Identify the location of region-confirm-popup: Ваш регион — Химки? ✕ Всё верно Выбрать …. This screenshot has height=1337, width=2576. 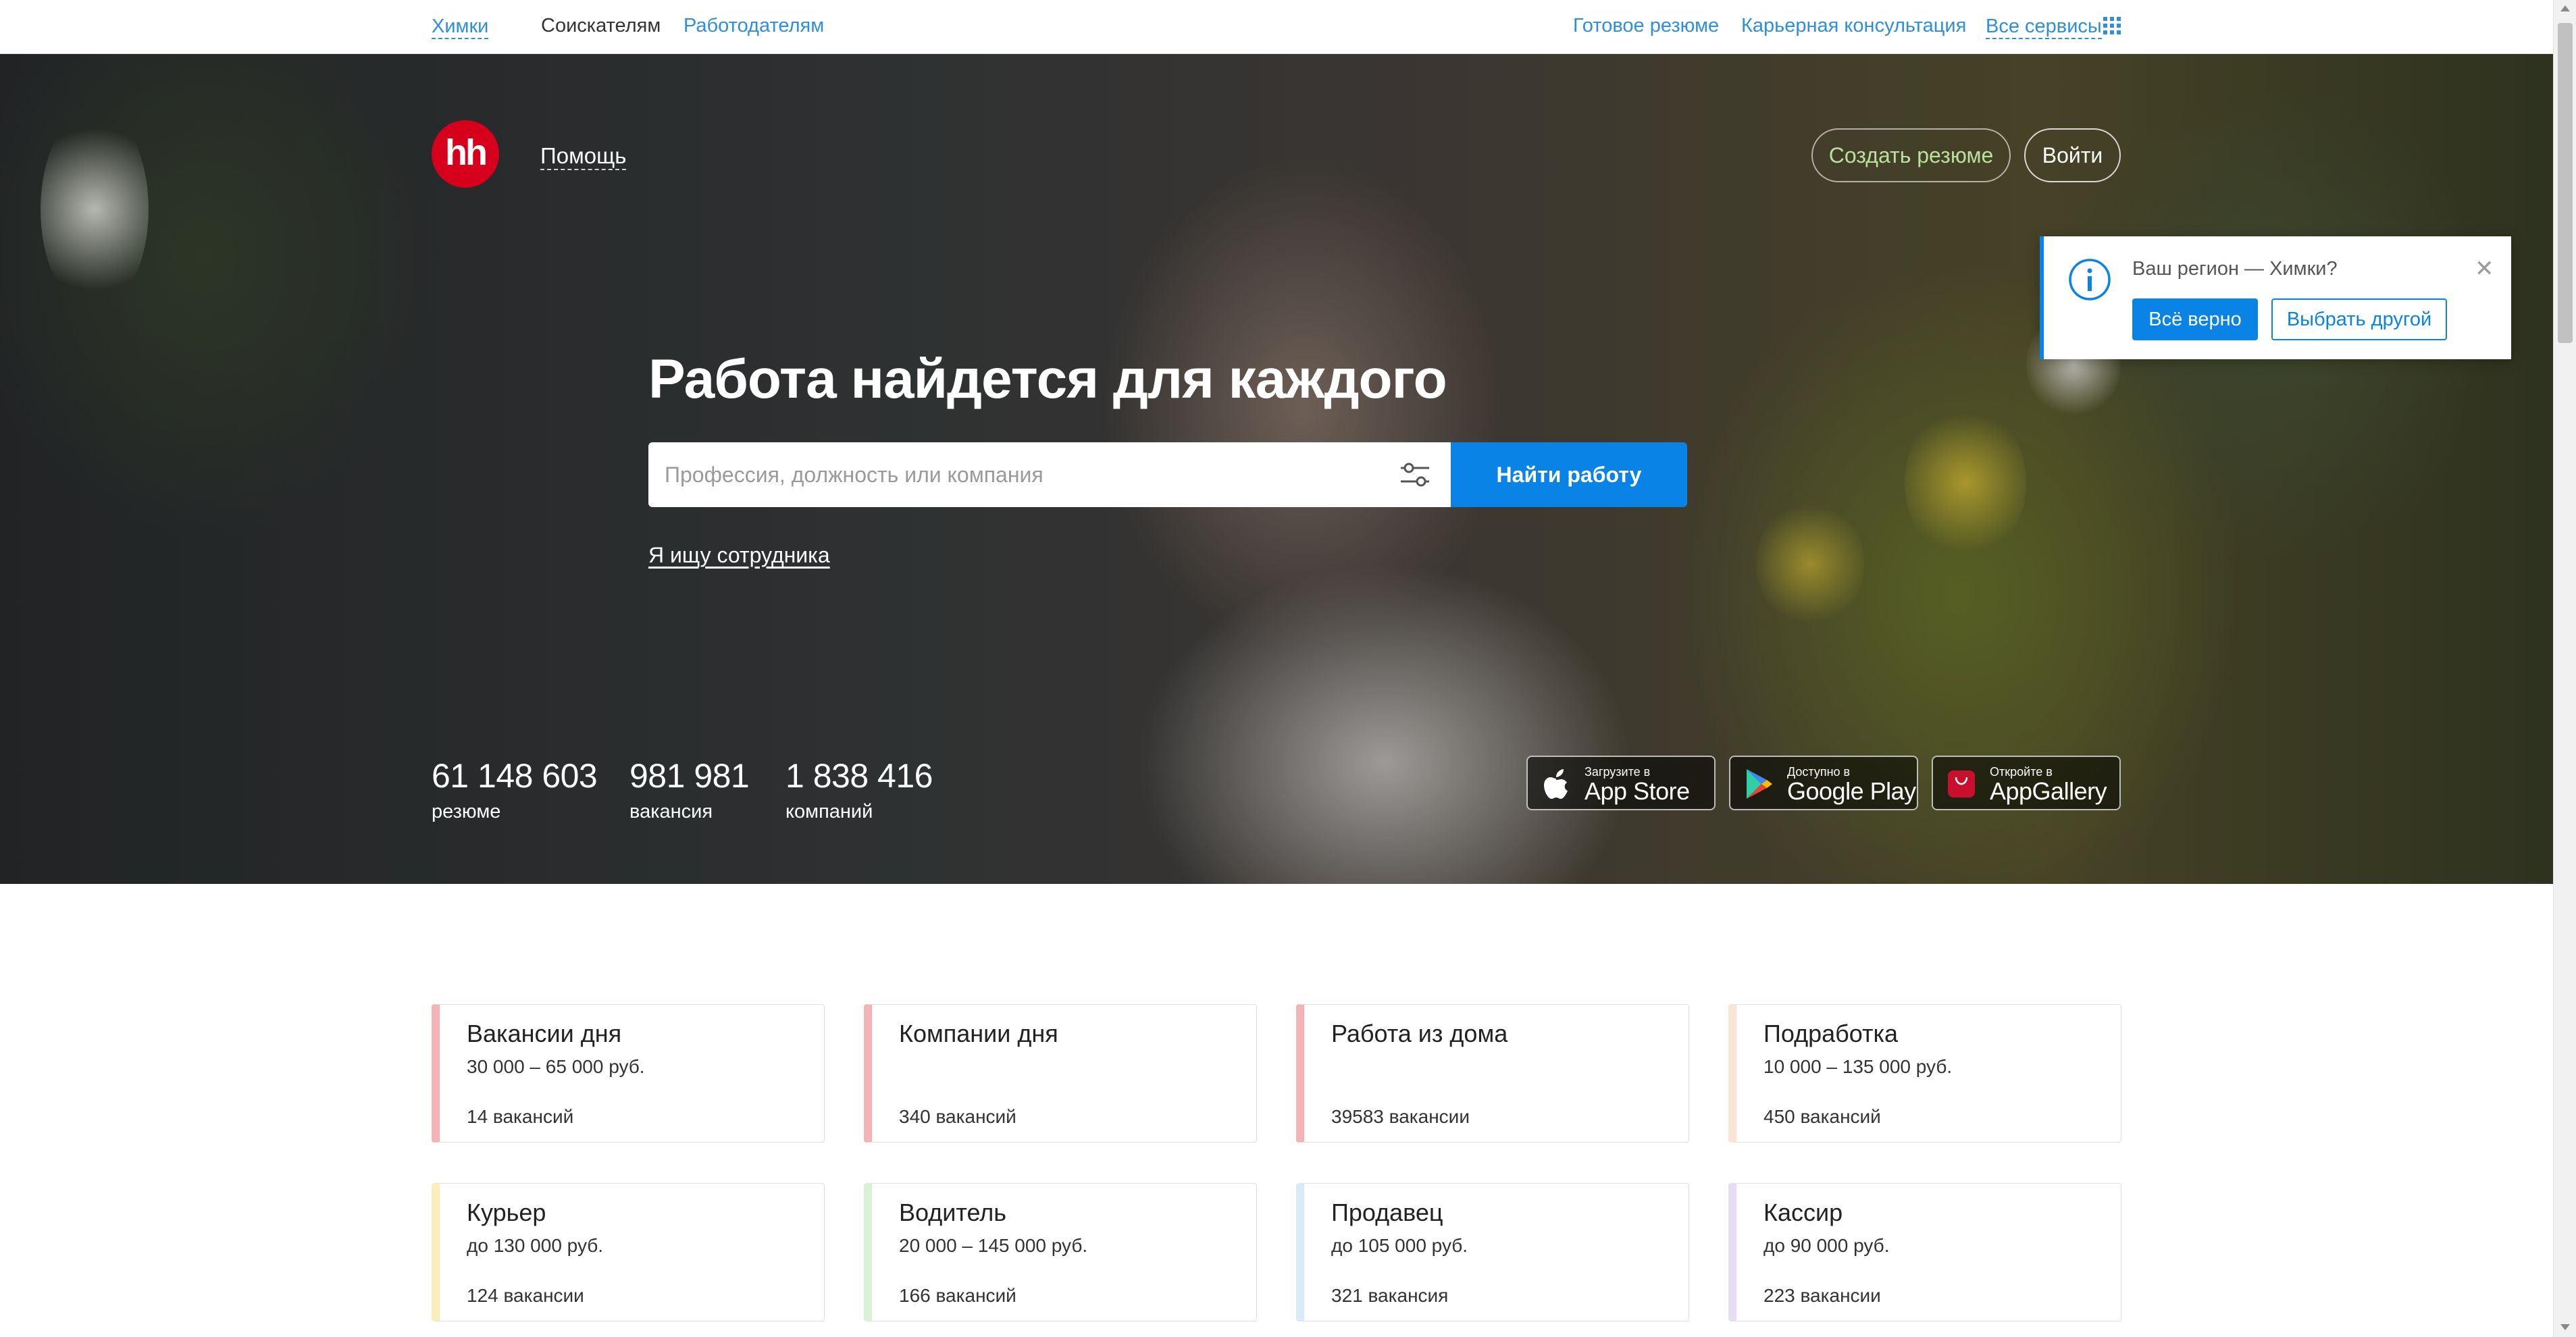
(2275, 297).